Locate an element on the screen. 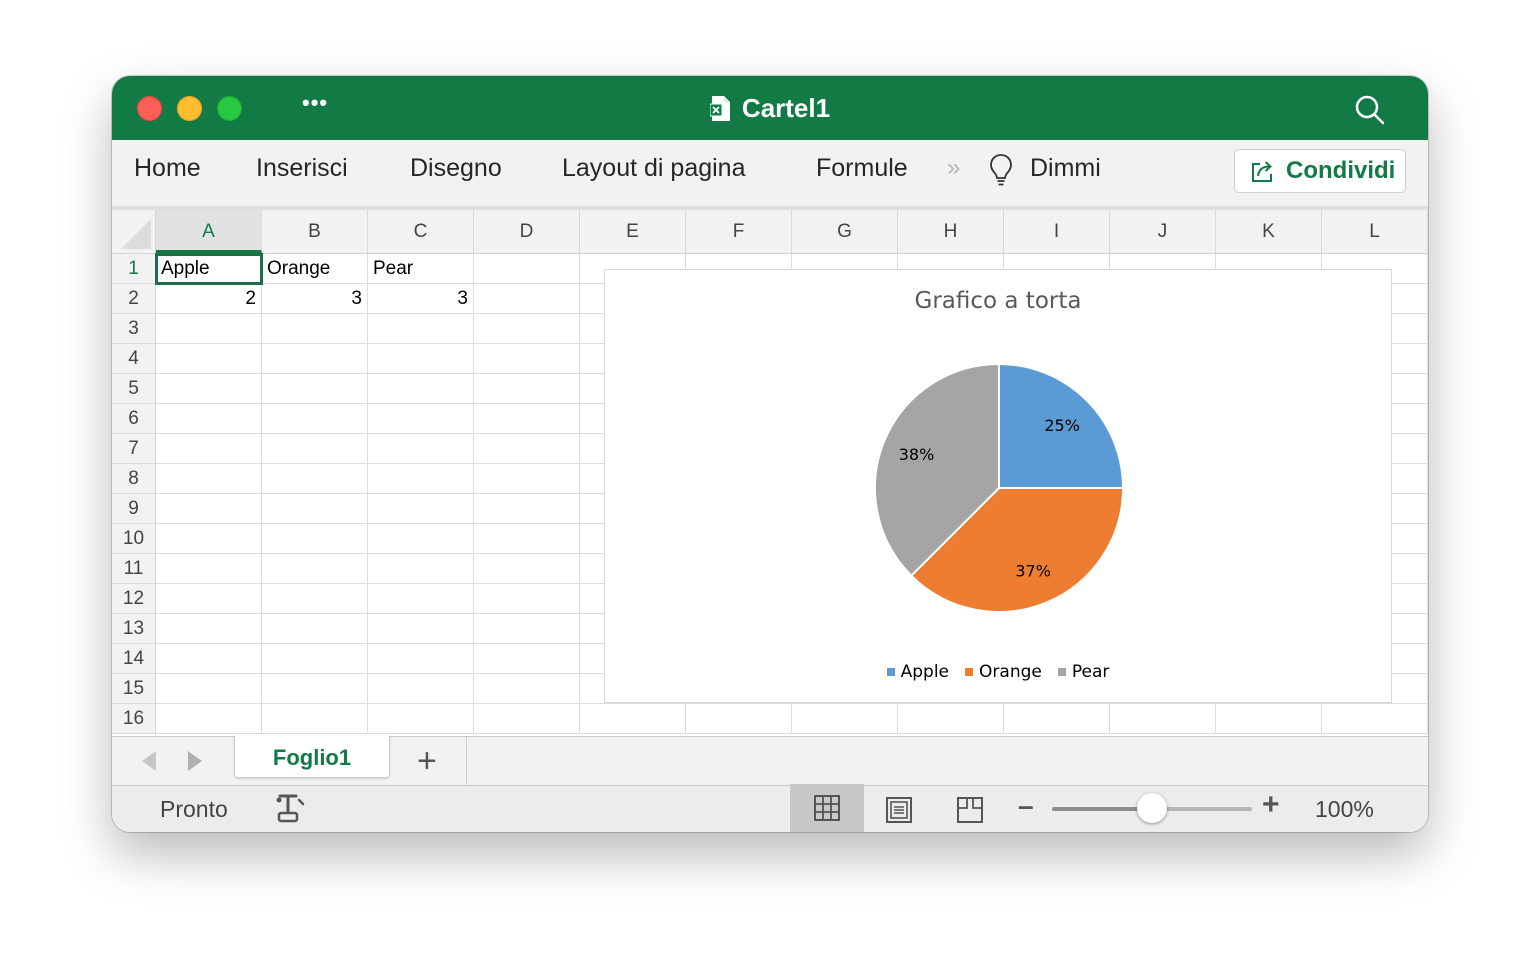  cell-b4 is located at coordinates (315, 359).